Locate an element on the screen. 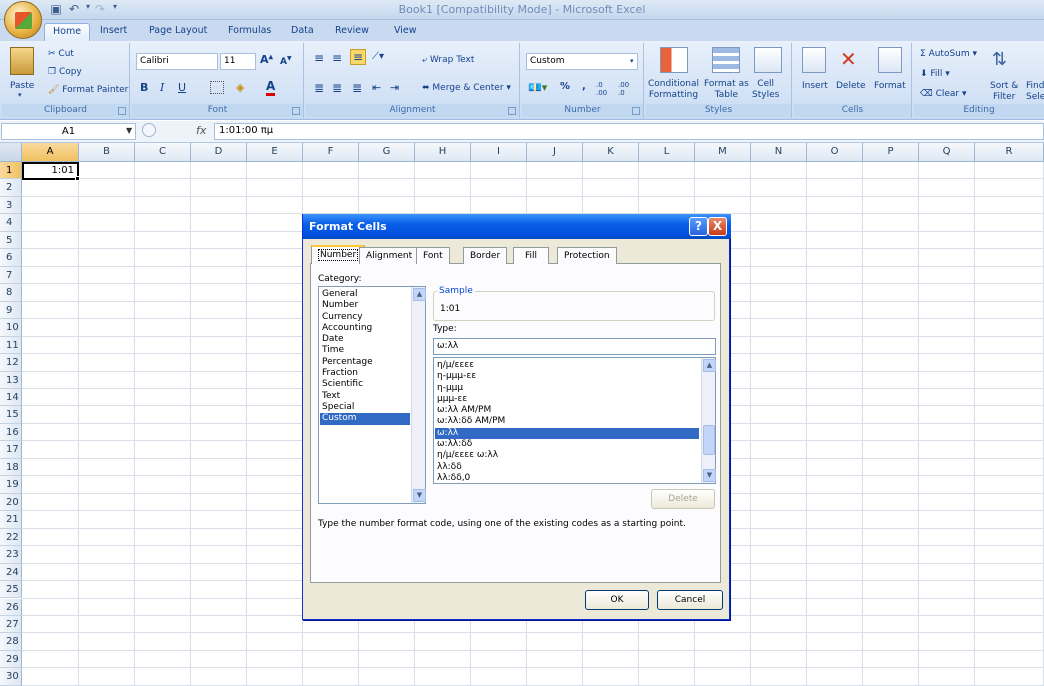 The image size is (1044, 686). type-scroll-up-icon: ▲ is located at coordinates (709, 365).